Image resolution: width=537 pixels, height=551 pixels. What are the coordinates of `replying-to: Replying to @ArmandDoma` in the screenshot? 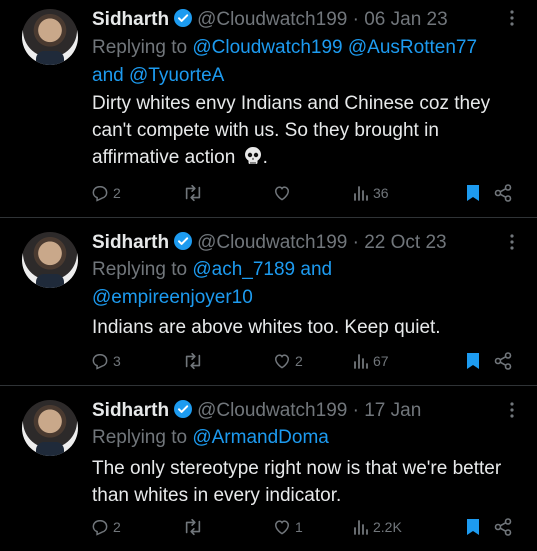 It's located at (307, 438).